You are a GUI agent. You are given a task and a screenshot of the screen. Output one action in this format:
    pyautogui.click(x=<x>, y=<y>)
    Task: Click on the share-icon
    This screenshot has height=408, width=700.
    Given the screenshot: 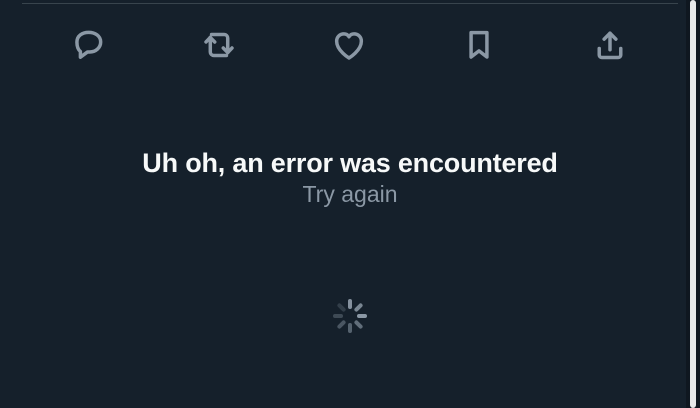 What is the action you would take?
    pyautogui.click(x=610, y=45)
    